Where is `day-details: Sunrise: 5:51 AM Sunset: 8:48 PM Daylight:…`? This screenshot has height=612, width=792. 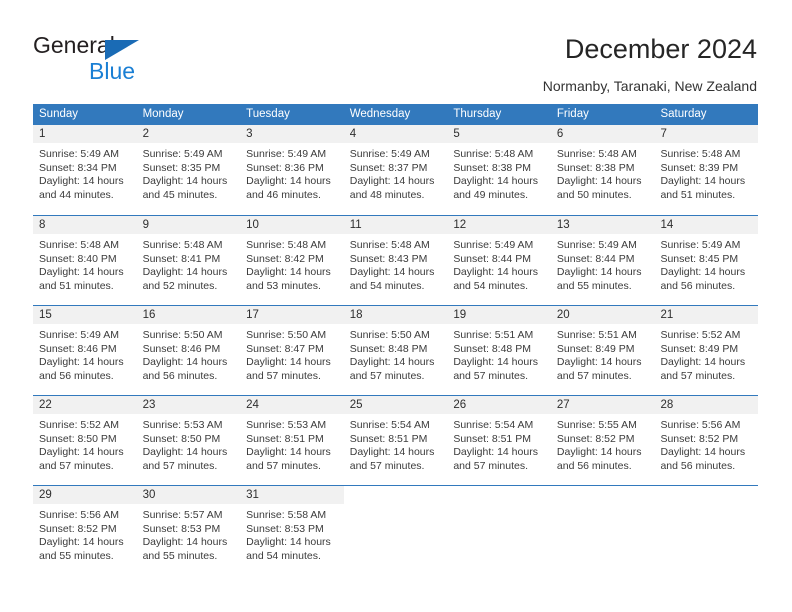
day-details: Sunrise: 5:51 AM Sunset: 8:48 PM Daylight:… is located at coordinates (499, 353).